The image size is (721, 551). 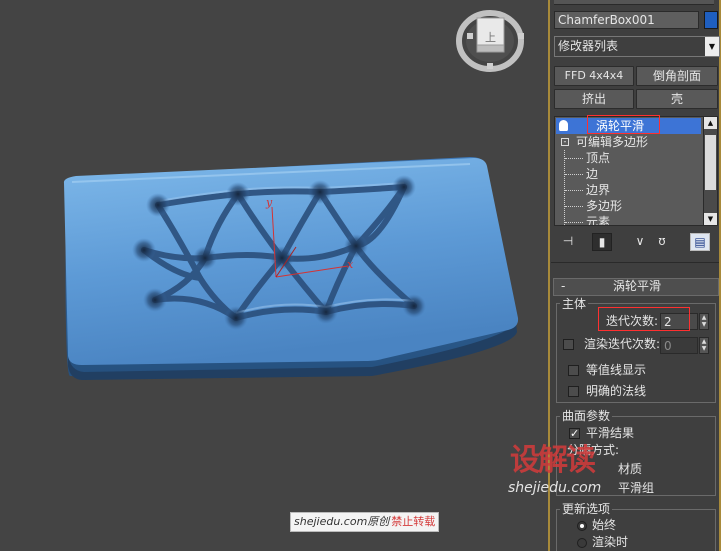 What do you see at coordinates (635, 262) in the screenshot?
I see `panel-divider` at bounding box center [635, 262].